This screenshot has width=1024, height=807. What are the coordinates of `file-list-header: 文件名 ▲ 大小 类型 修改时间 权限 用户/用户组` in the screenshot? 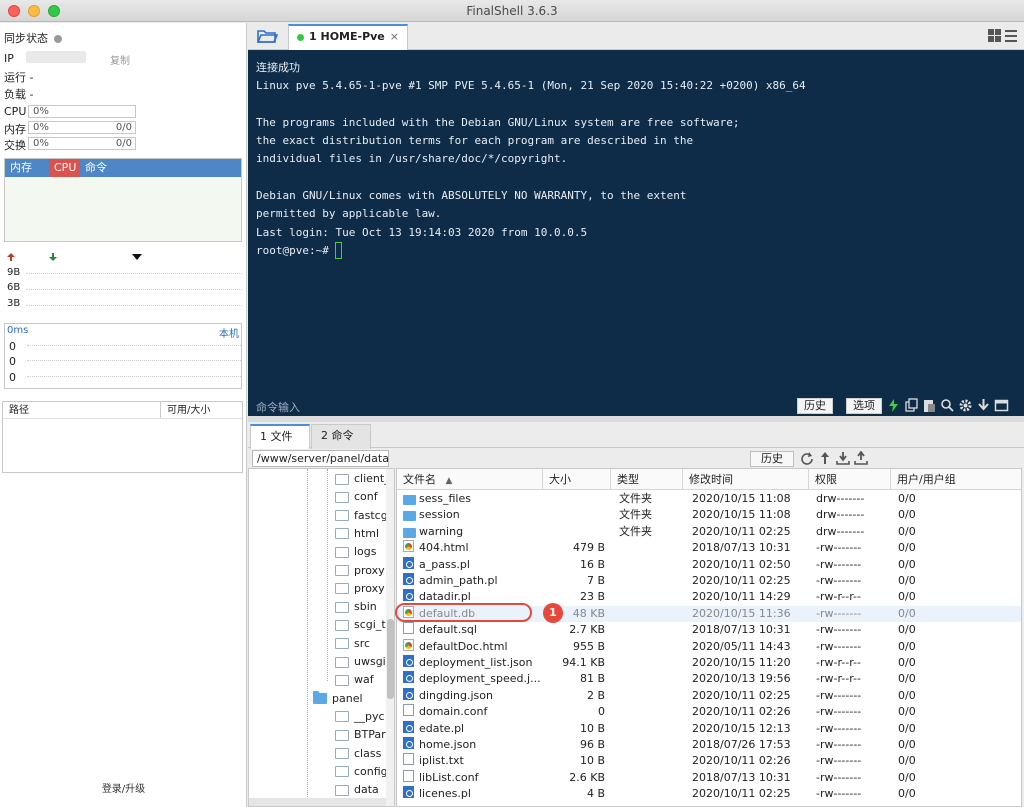 It's located at (709, 479).